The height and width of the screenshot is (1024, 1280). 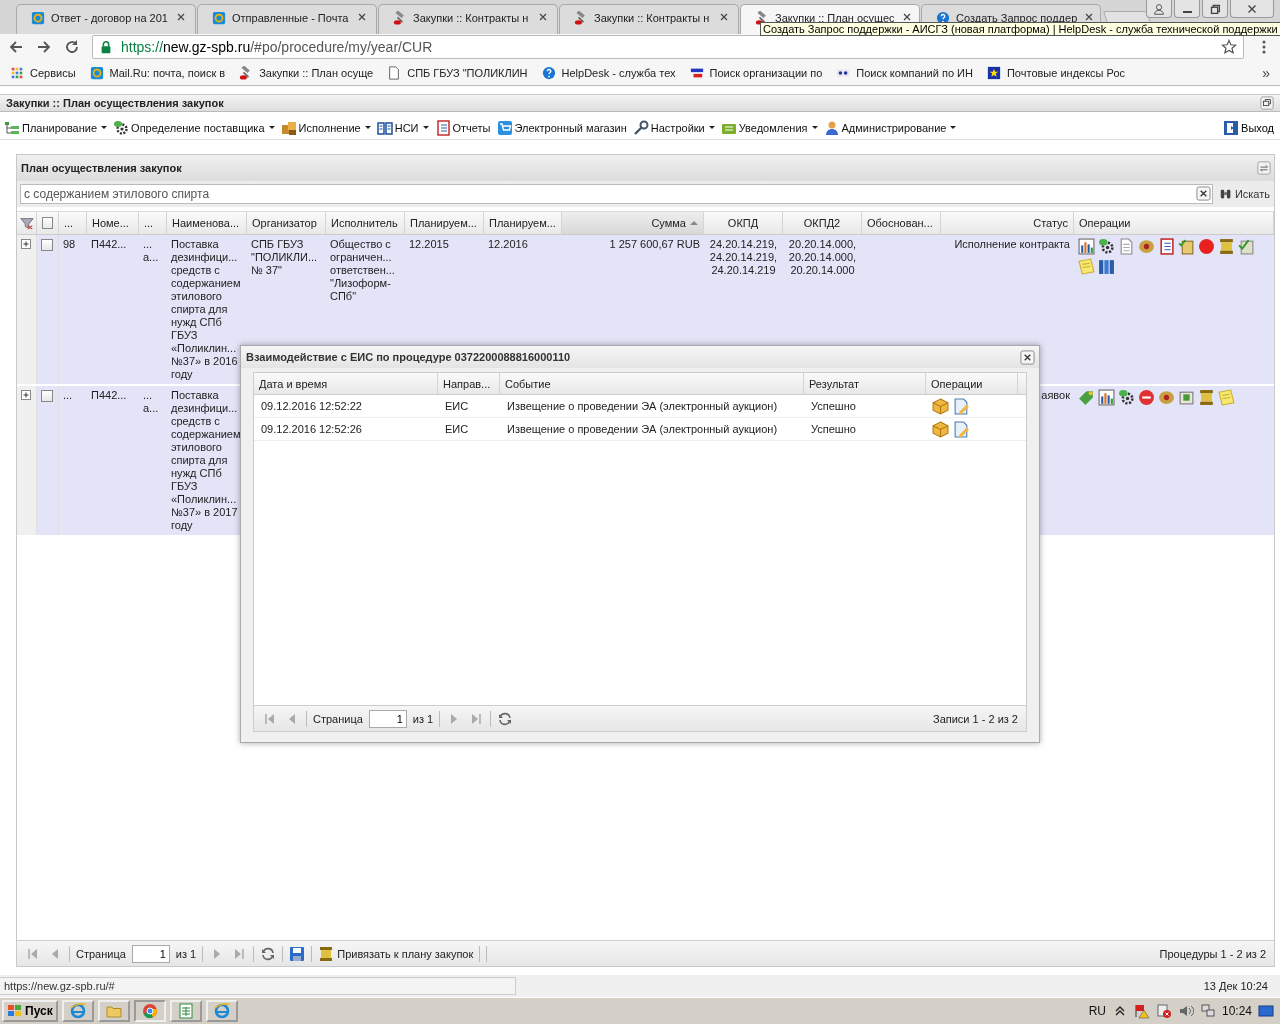 I want to click on remove-icon, so click(x=1146, y=397).